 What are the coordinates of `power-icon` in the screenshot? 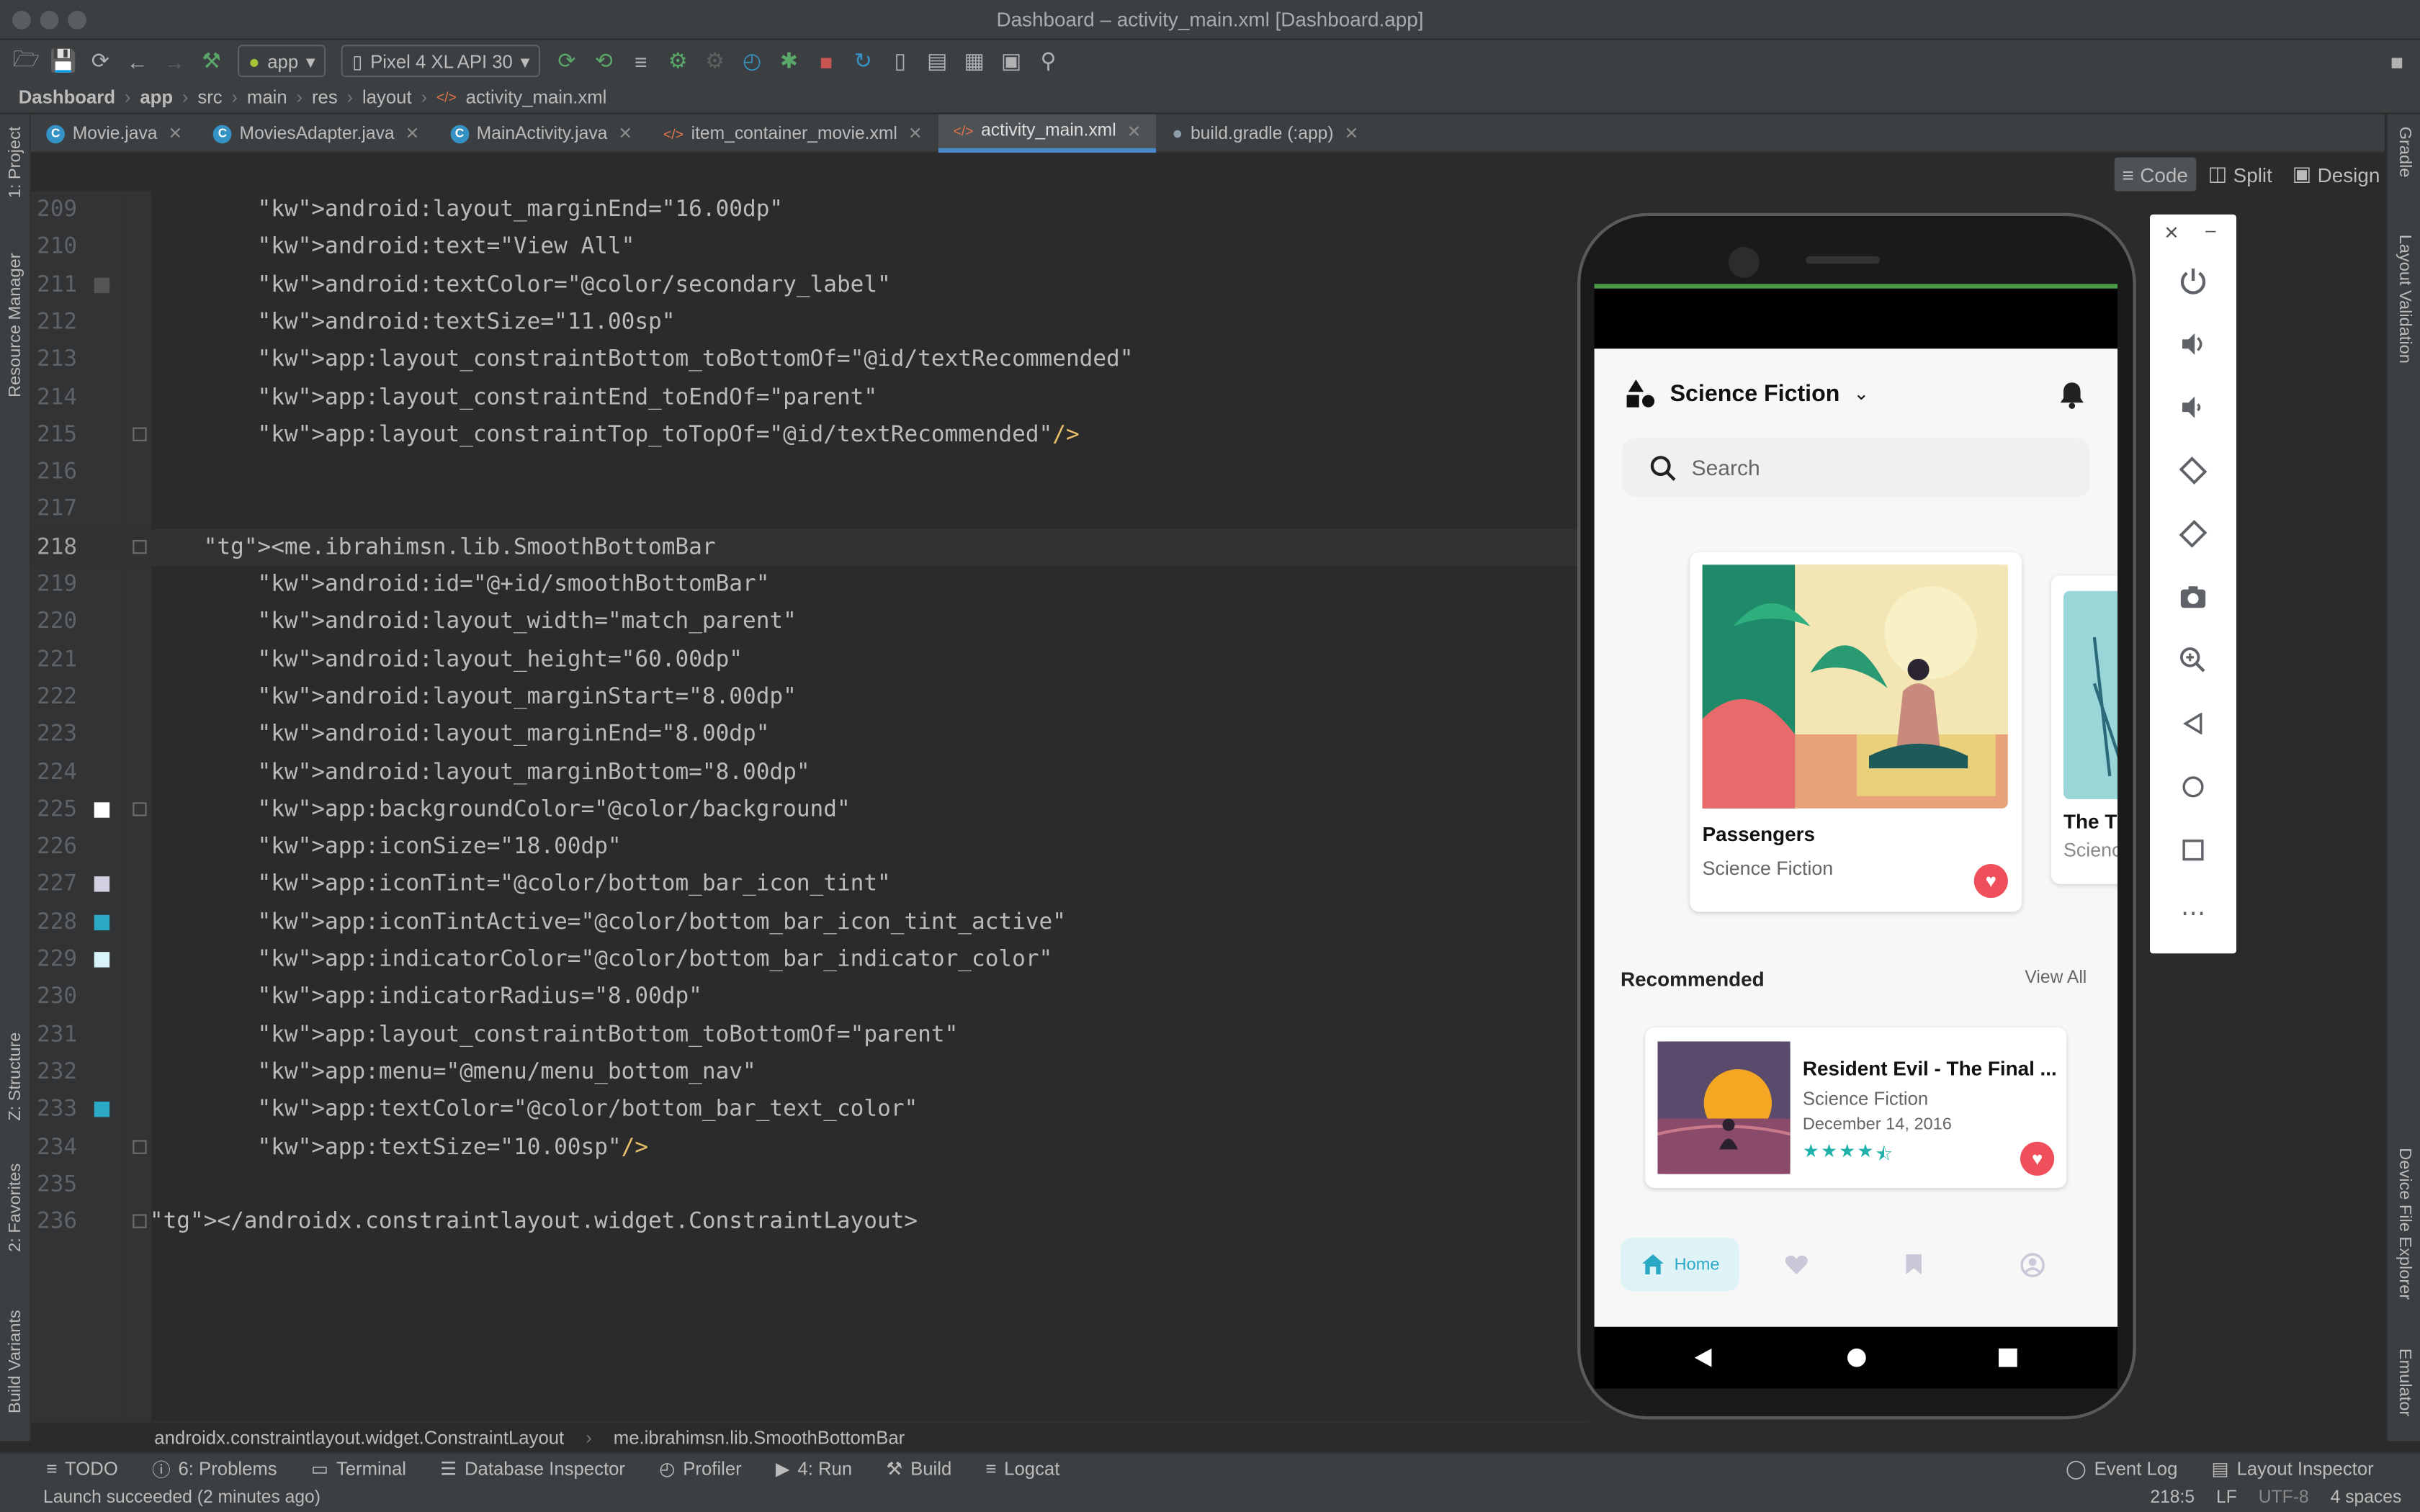 It's located at (2193, 281).